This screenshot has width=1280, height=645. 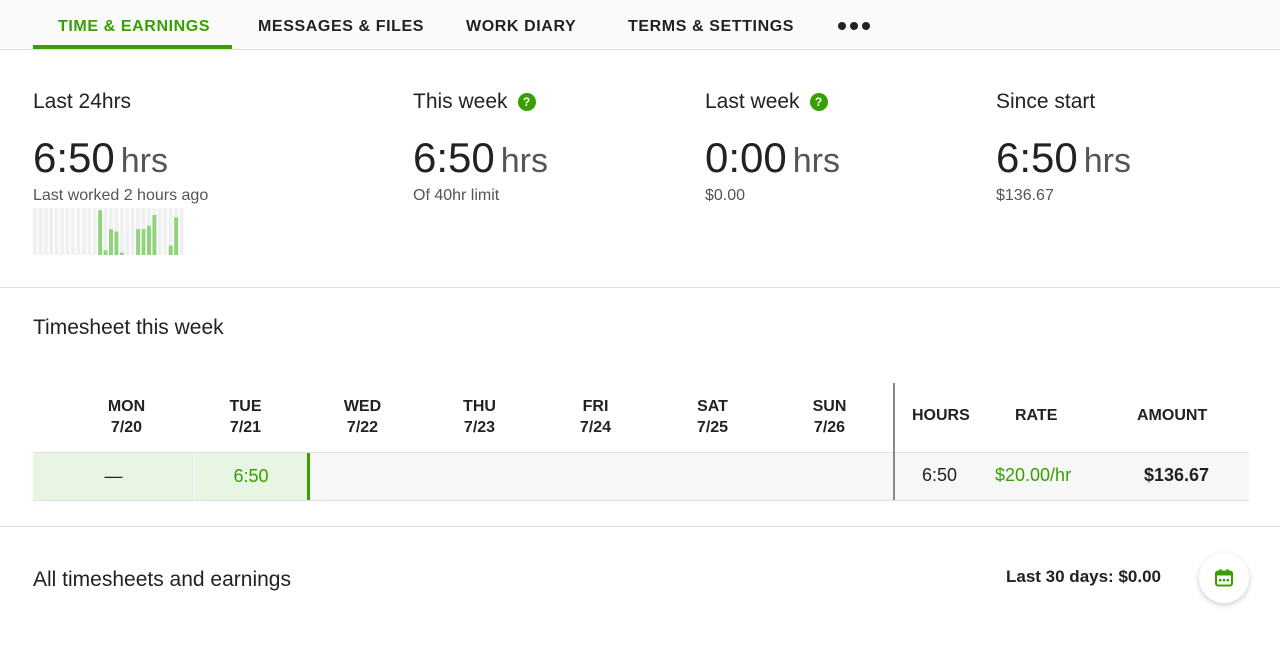 I want to click on active-tab-indicator, so click(x=132, y=47).